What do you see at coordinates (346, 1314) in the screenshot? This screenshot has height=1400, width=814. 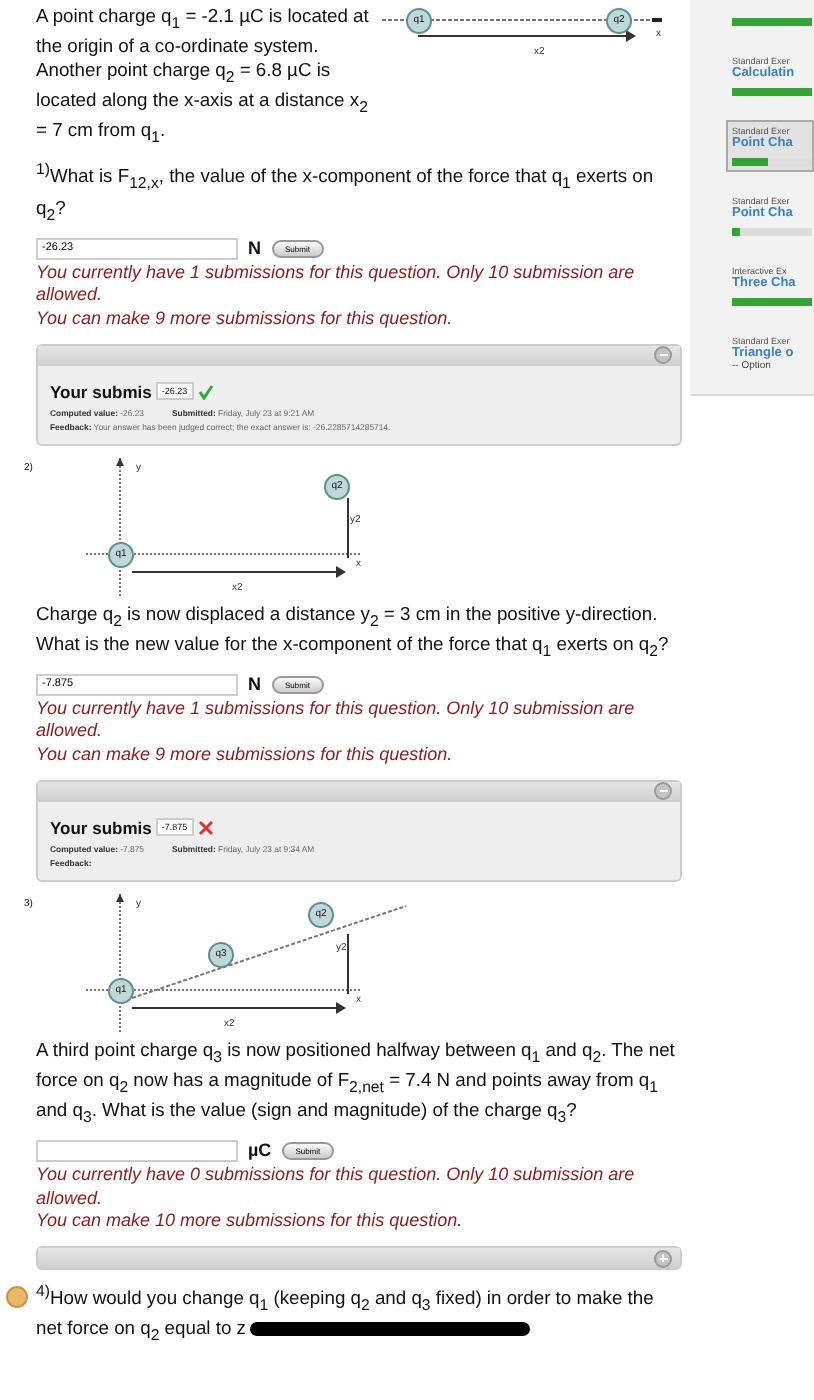 I see `question-text: $^{4)}$How would you change q$_{1}$ (keeping q$_{2}$ and q$_{3}$ fixed) in order to make the net force on q$_{2}$ equal to z` at bounding box center [346, 1314].